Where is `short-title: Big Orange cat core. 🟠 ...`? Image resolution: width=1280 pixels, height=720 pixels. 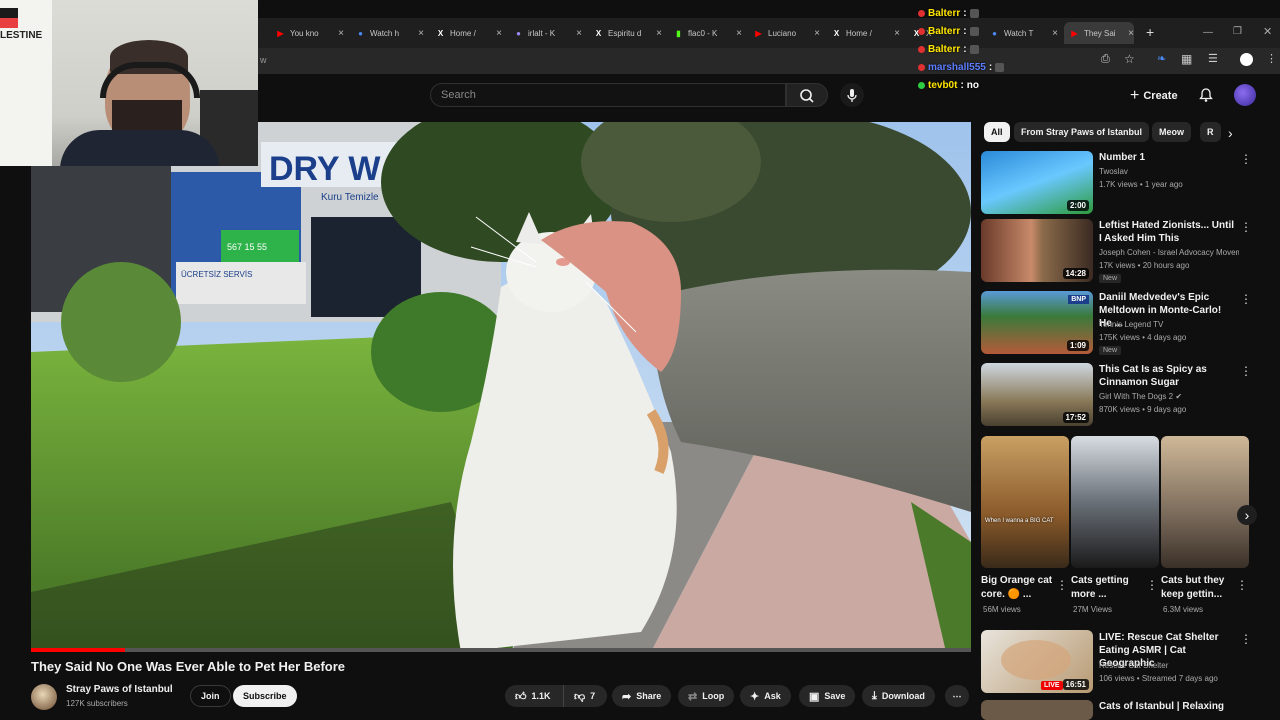
short-title: Big Orange cat core. 🟠 ... is located at coordinates (1021, 588).